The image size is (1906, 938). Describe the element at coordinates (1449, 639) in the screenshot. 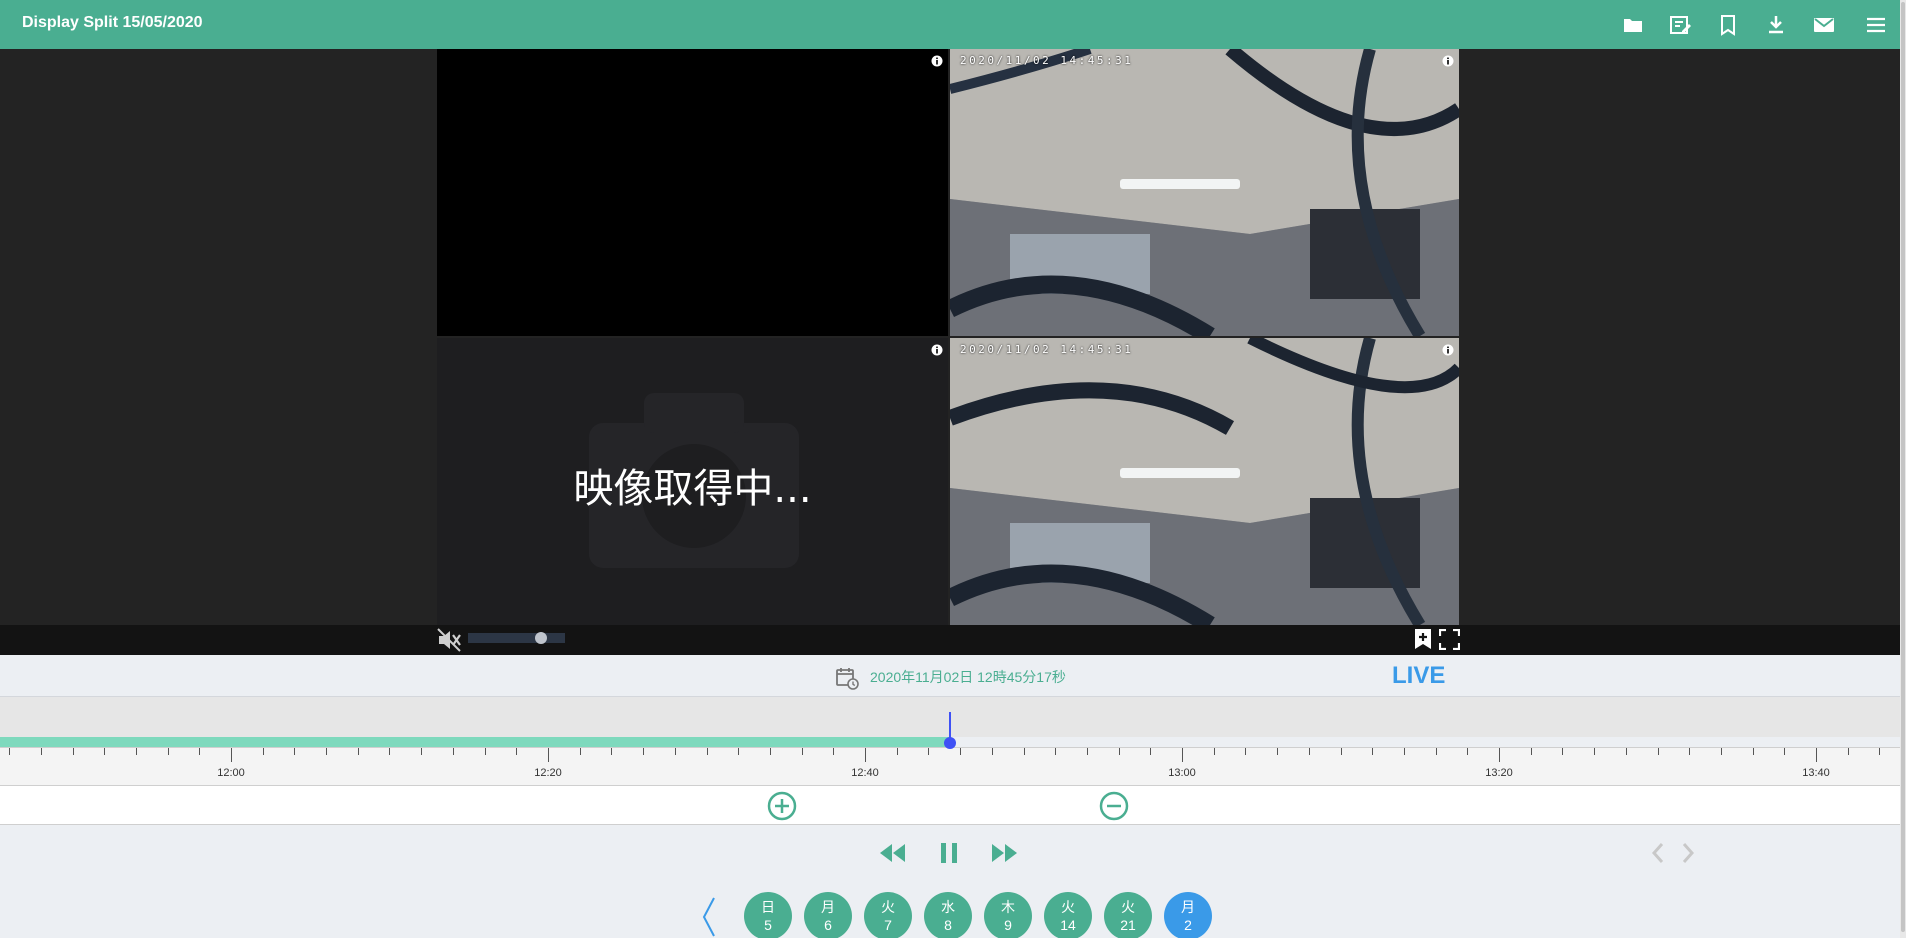

I see `fullscreen-icon` at that location.